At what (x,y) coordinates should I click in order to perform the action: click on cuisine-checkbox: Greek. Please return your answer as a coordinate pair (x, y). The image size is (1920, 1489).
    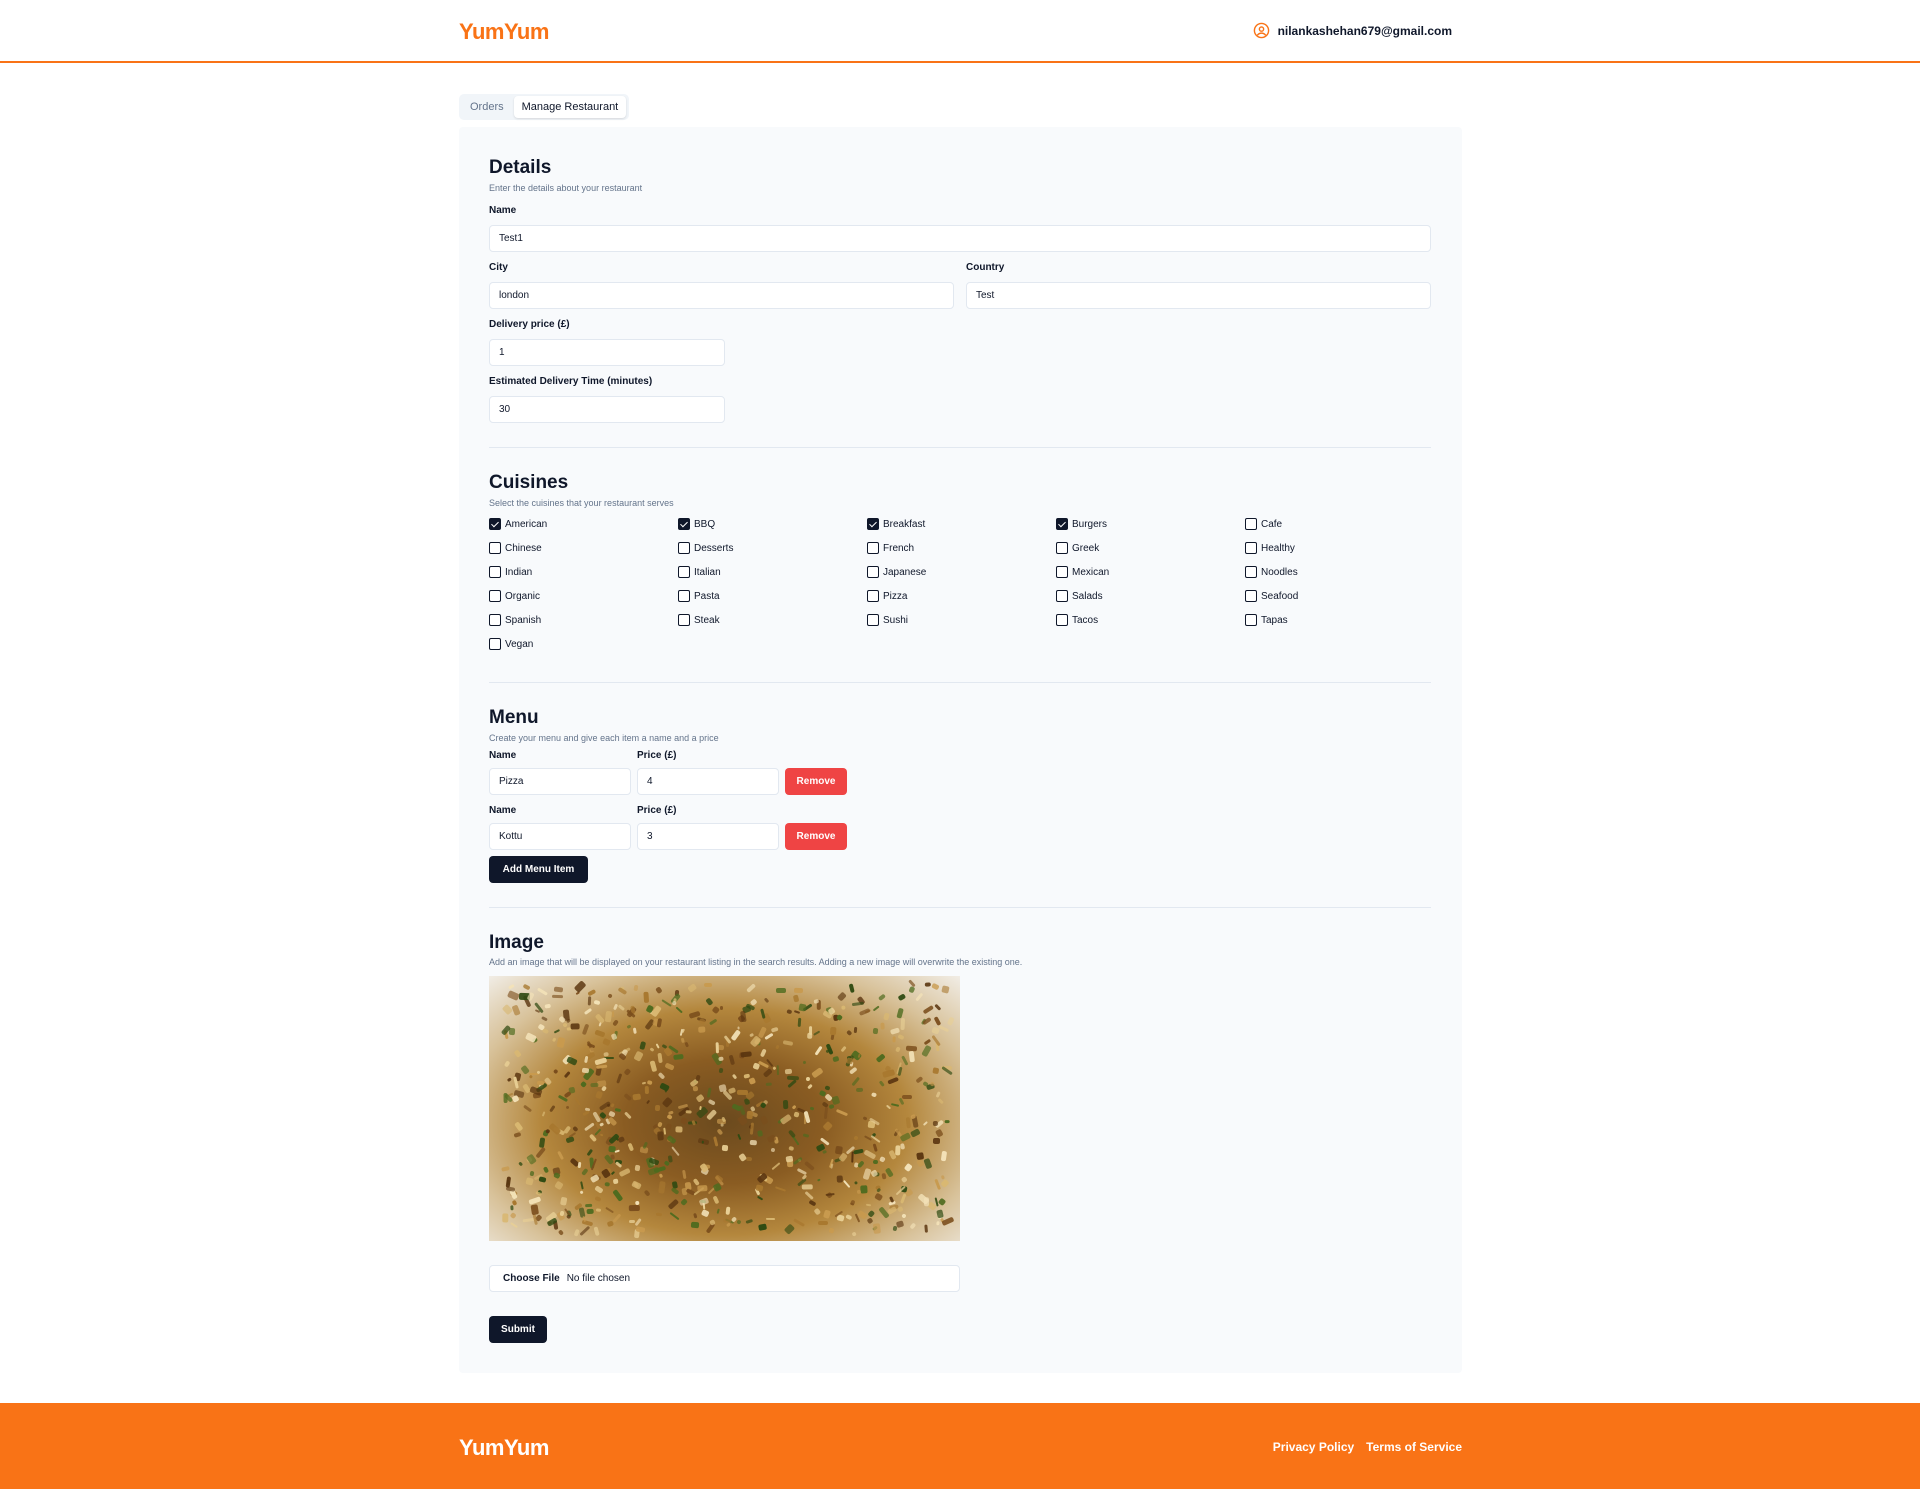
    Looking at the image, I should click on (1077, 548).